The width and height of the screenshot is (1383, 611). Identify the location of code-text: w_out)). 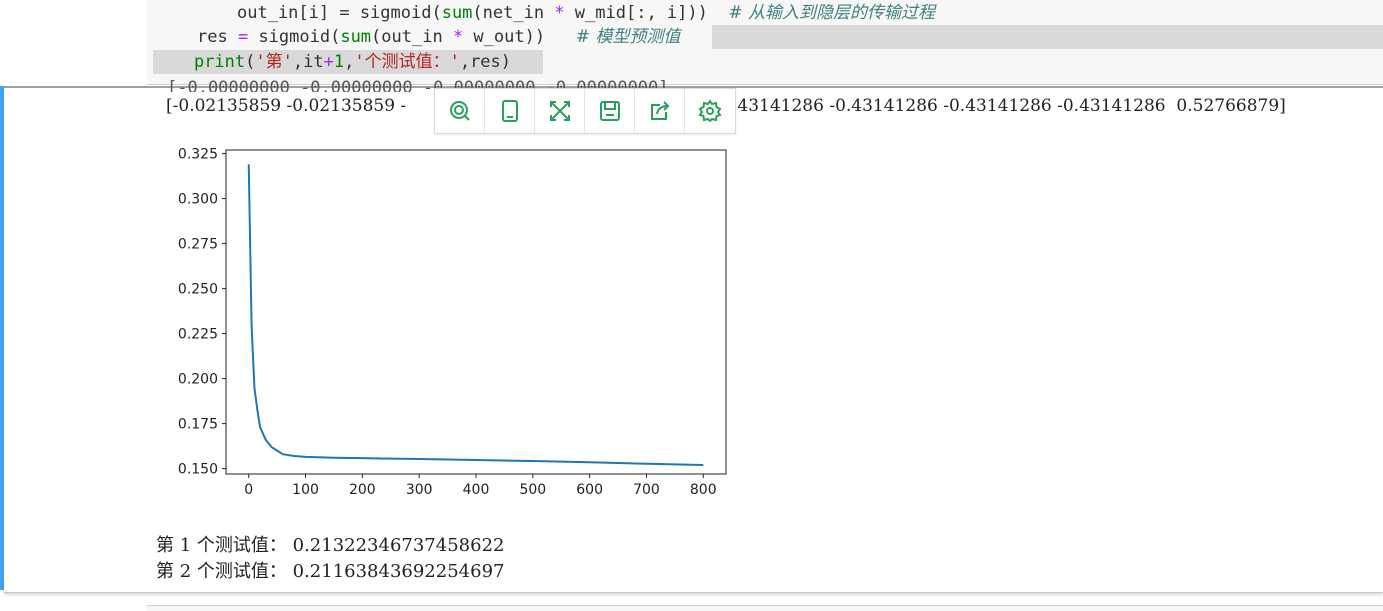
(519, 37).